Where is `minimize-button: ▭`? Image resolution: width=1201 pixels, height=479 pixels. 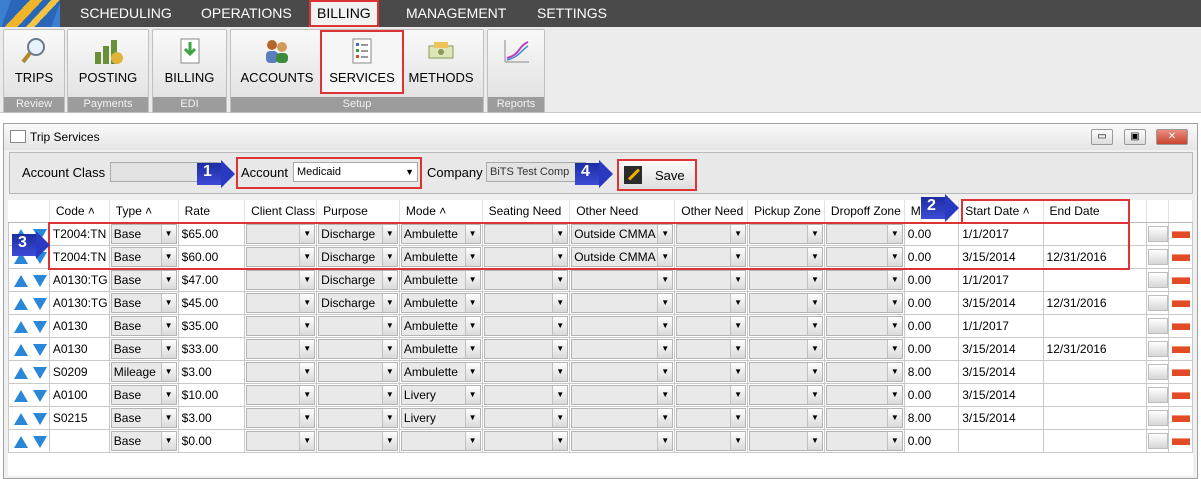 minimize-button: ▭ is located at coordinates (1102, 137).